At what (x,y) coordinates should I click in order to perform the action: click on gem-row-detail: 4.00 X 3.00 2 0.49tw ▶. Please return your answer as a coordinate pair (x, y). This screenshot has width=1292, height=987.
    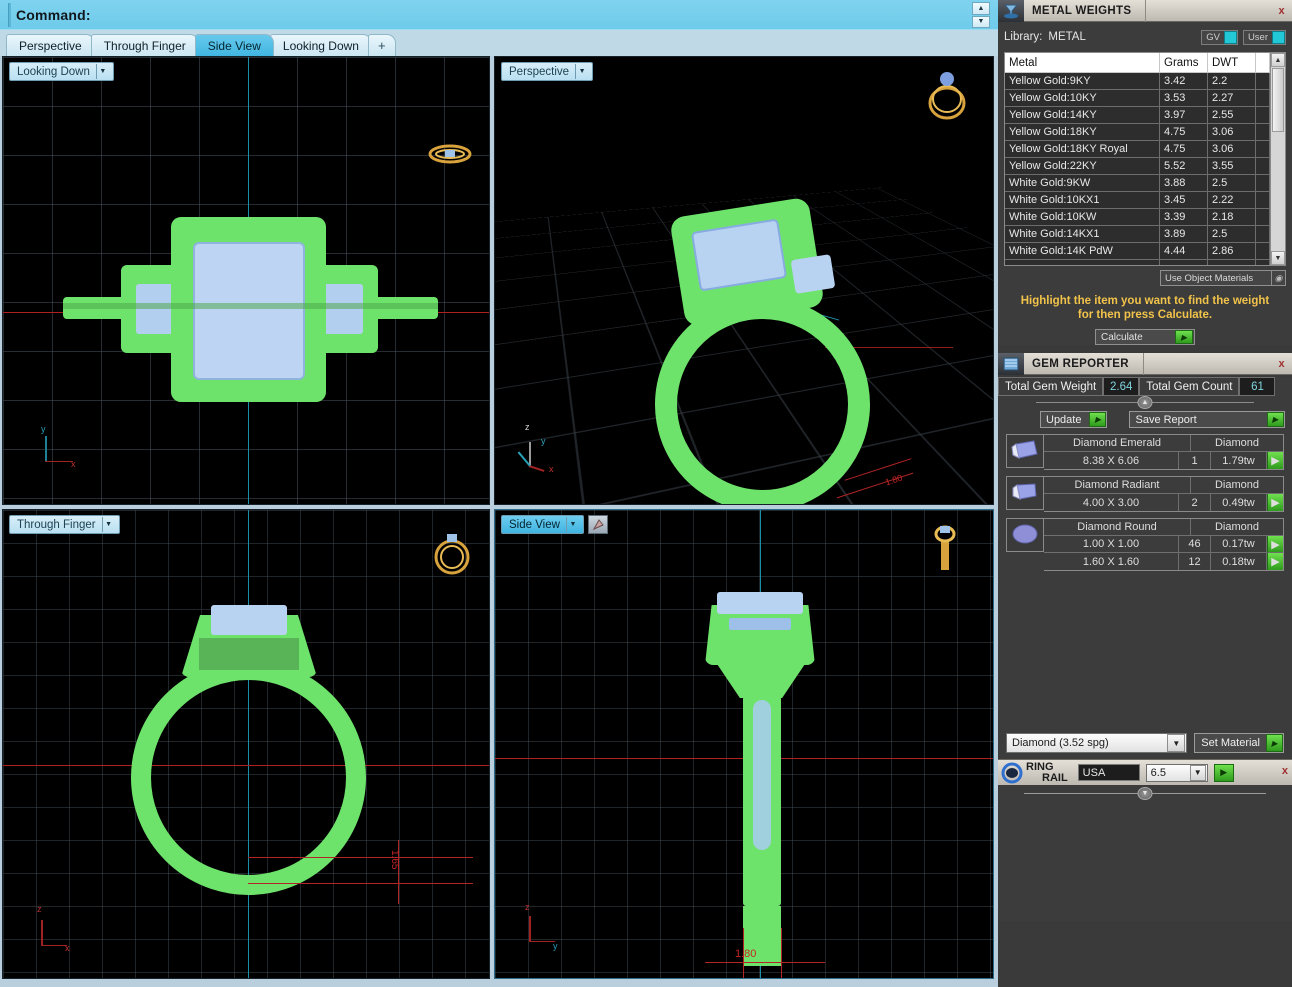
    Looking at the image, I should click on (1163, 502).